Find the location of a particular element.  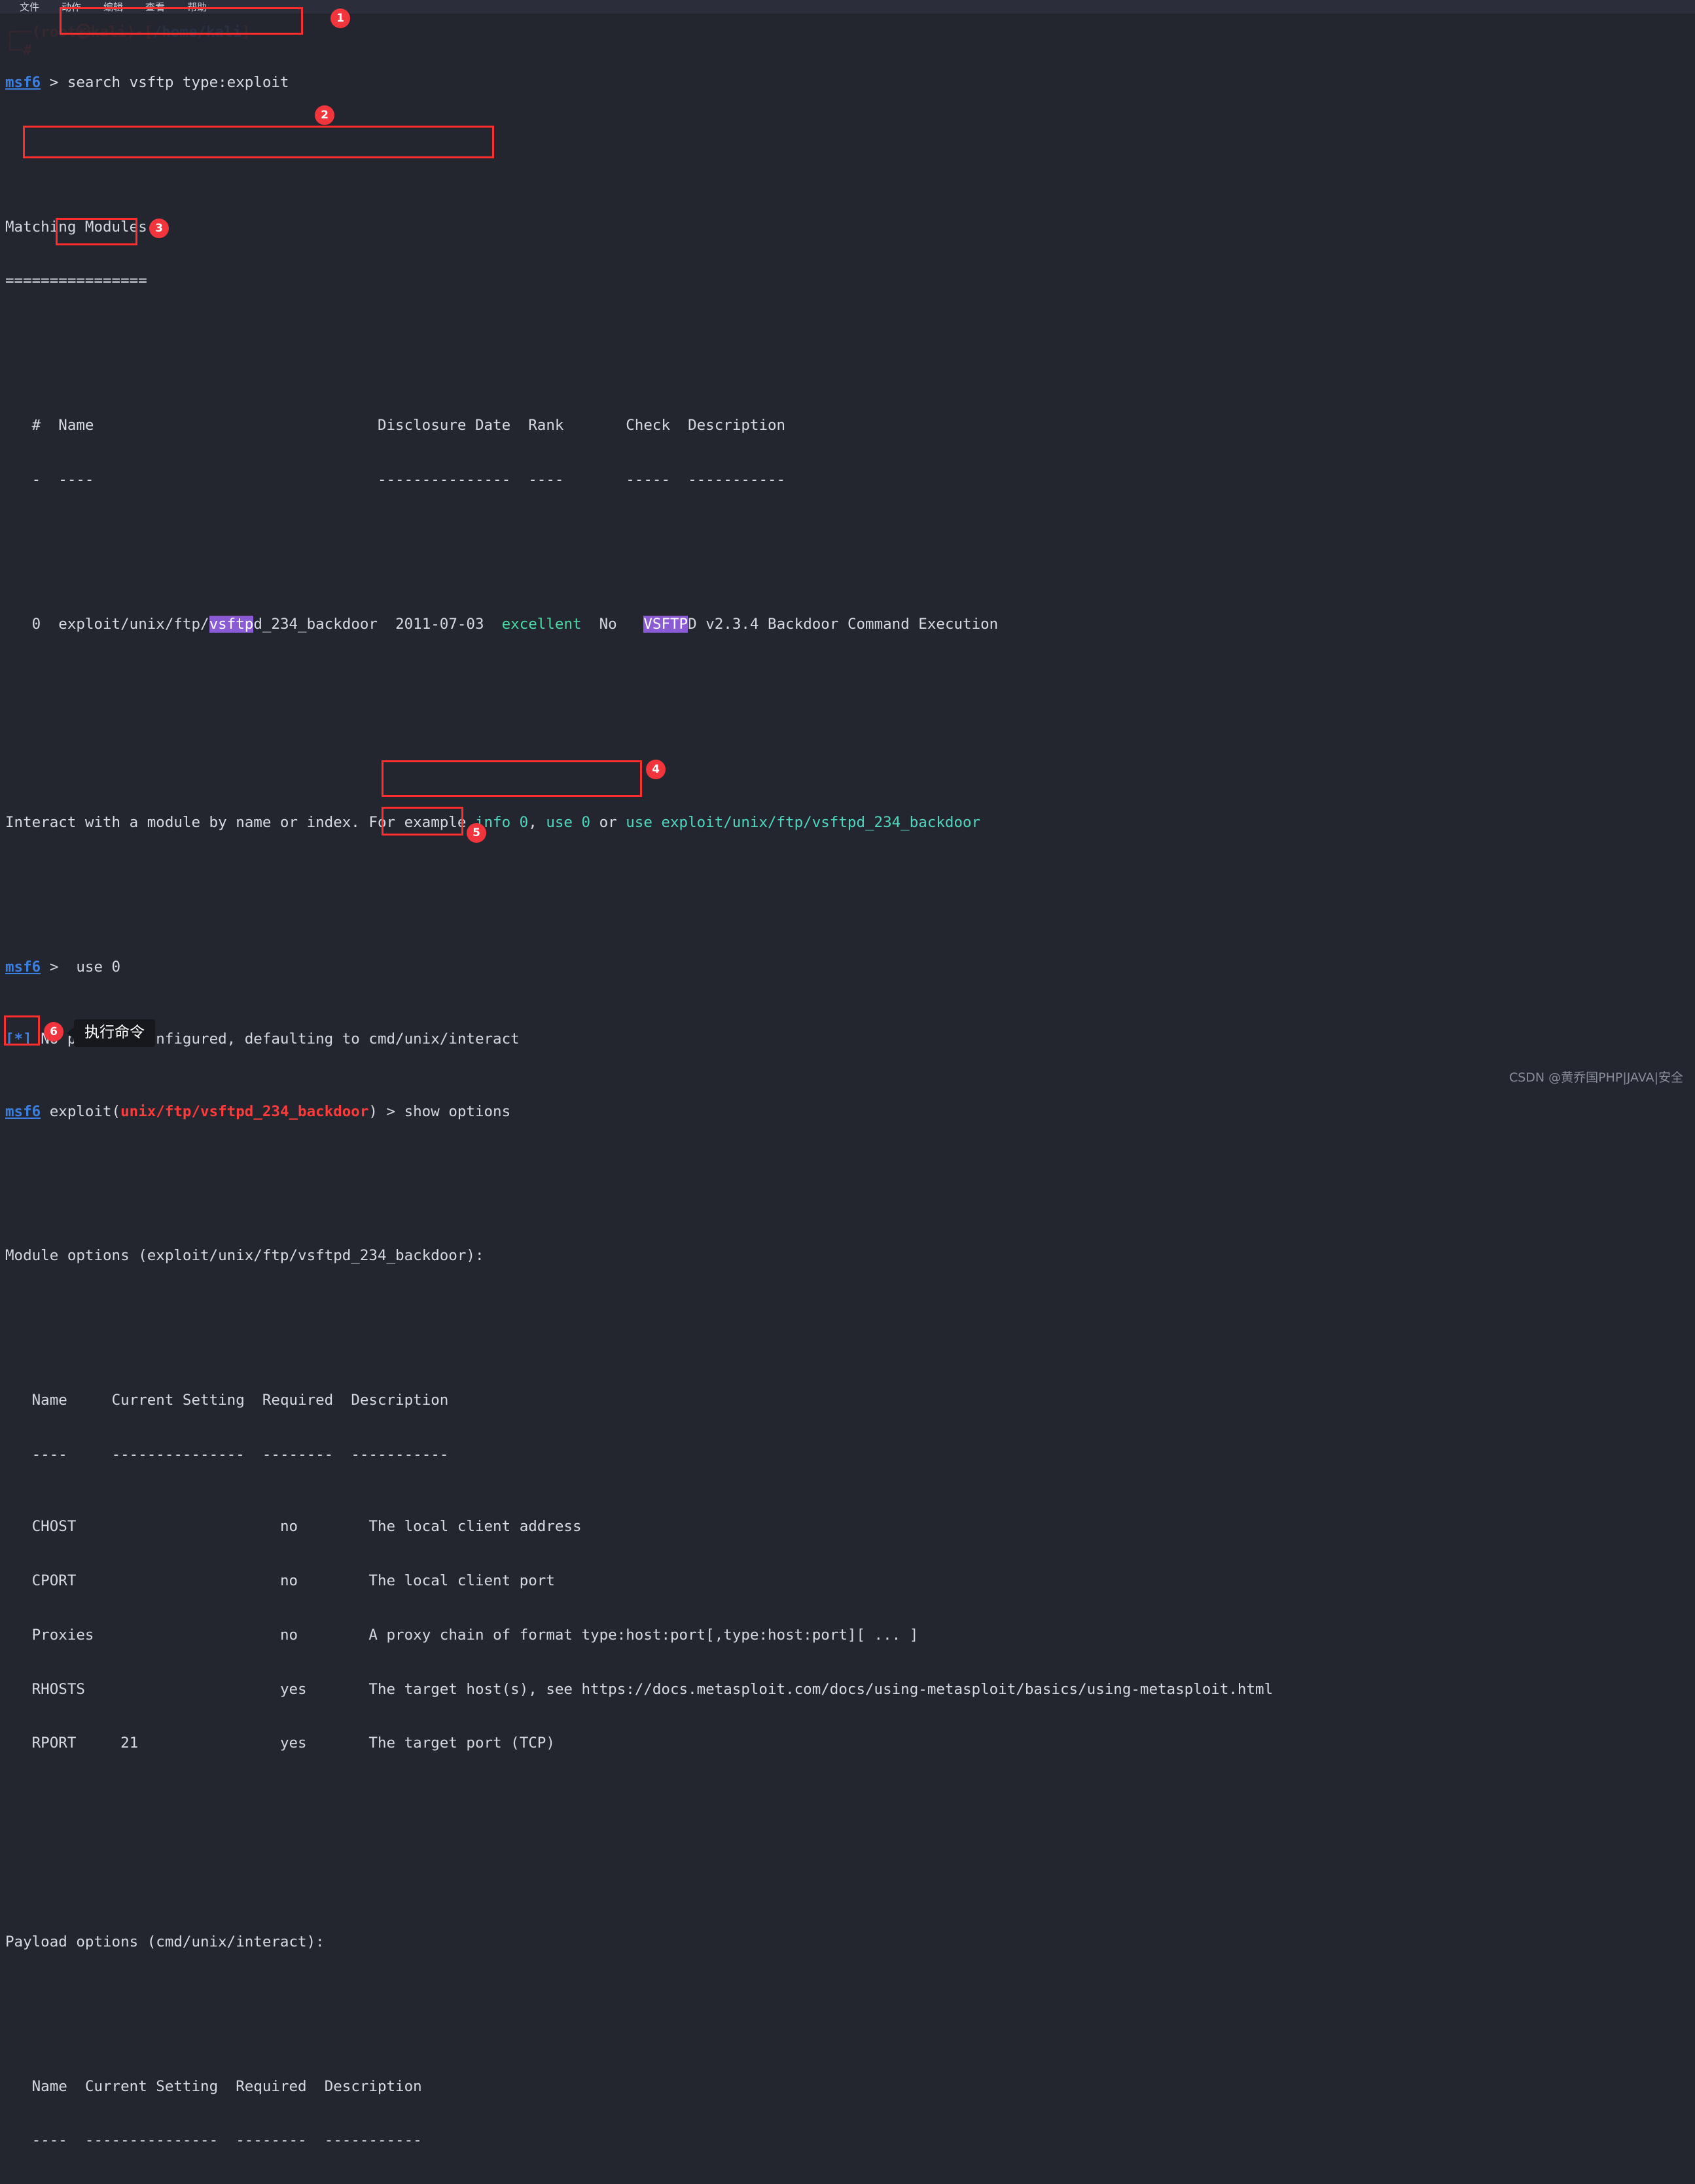

interact-hint-example-use-full: use exploit/unix/ftp/vsftpd_234_backdoor is located at coordinates (803, 823).